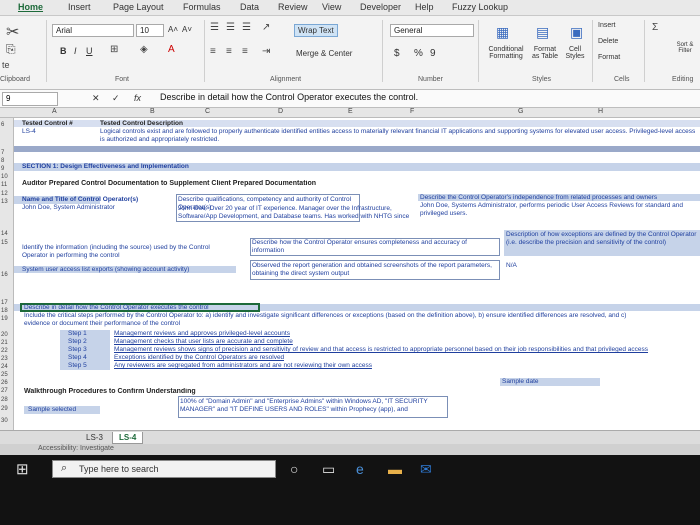  I want to click on row-number: 18, so click(4, 311).